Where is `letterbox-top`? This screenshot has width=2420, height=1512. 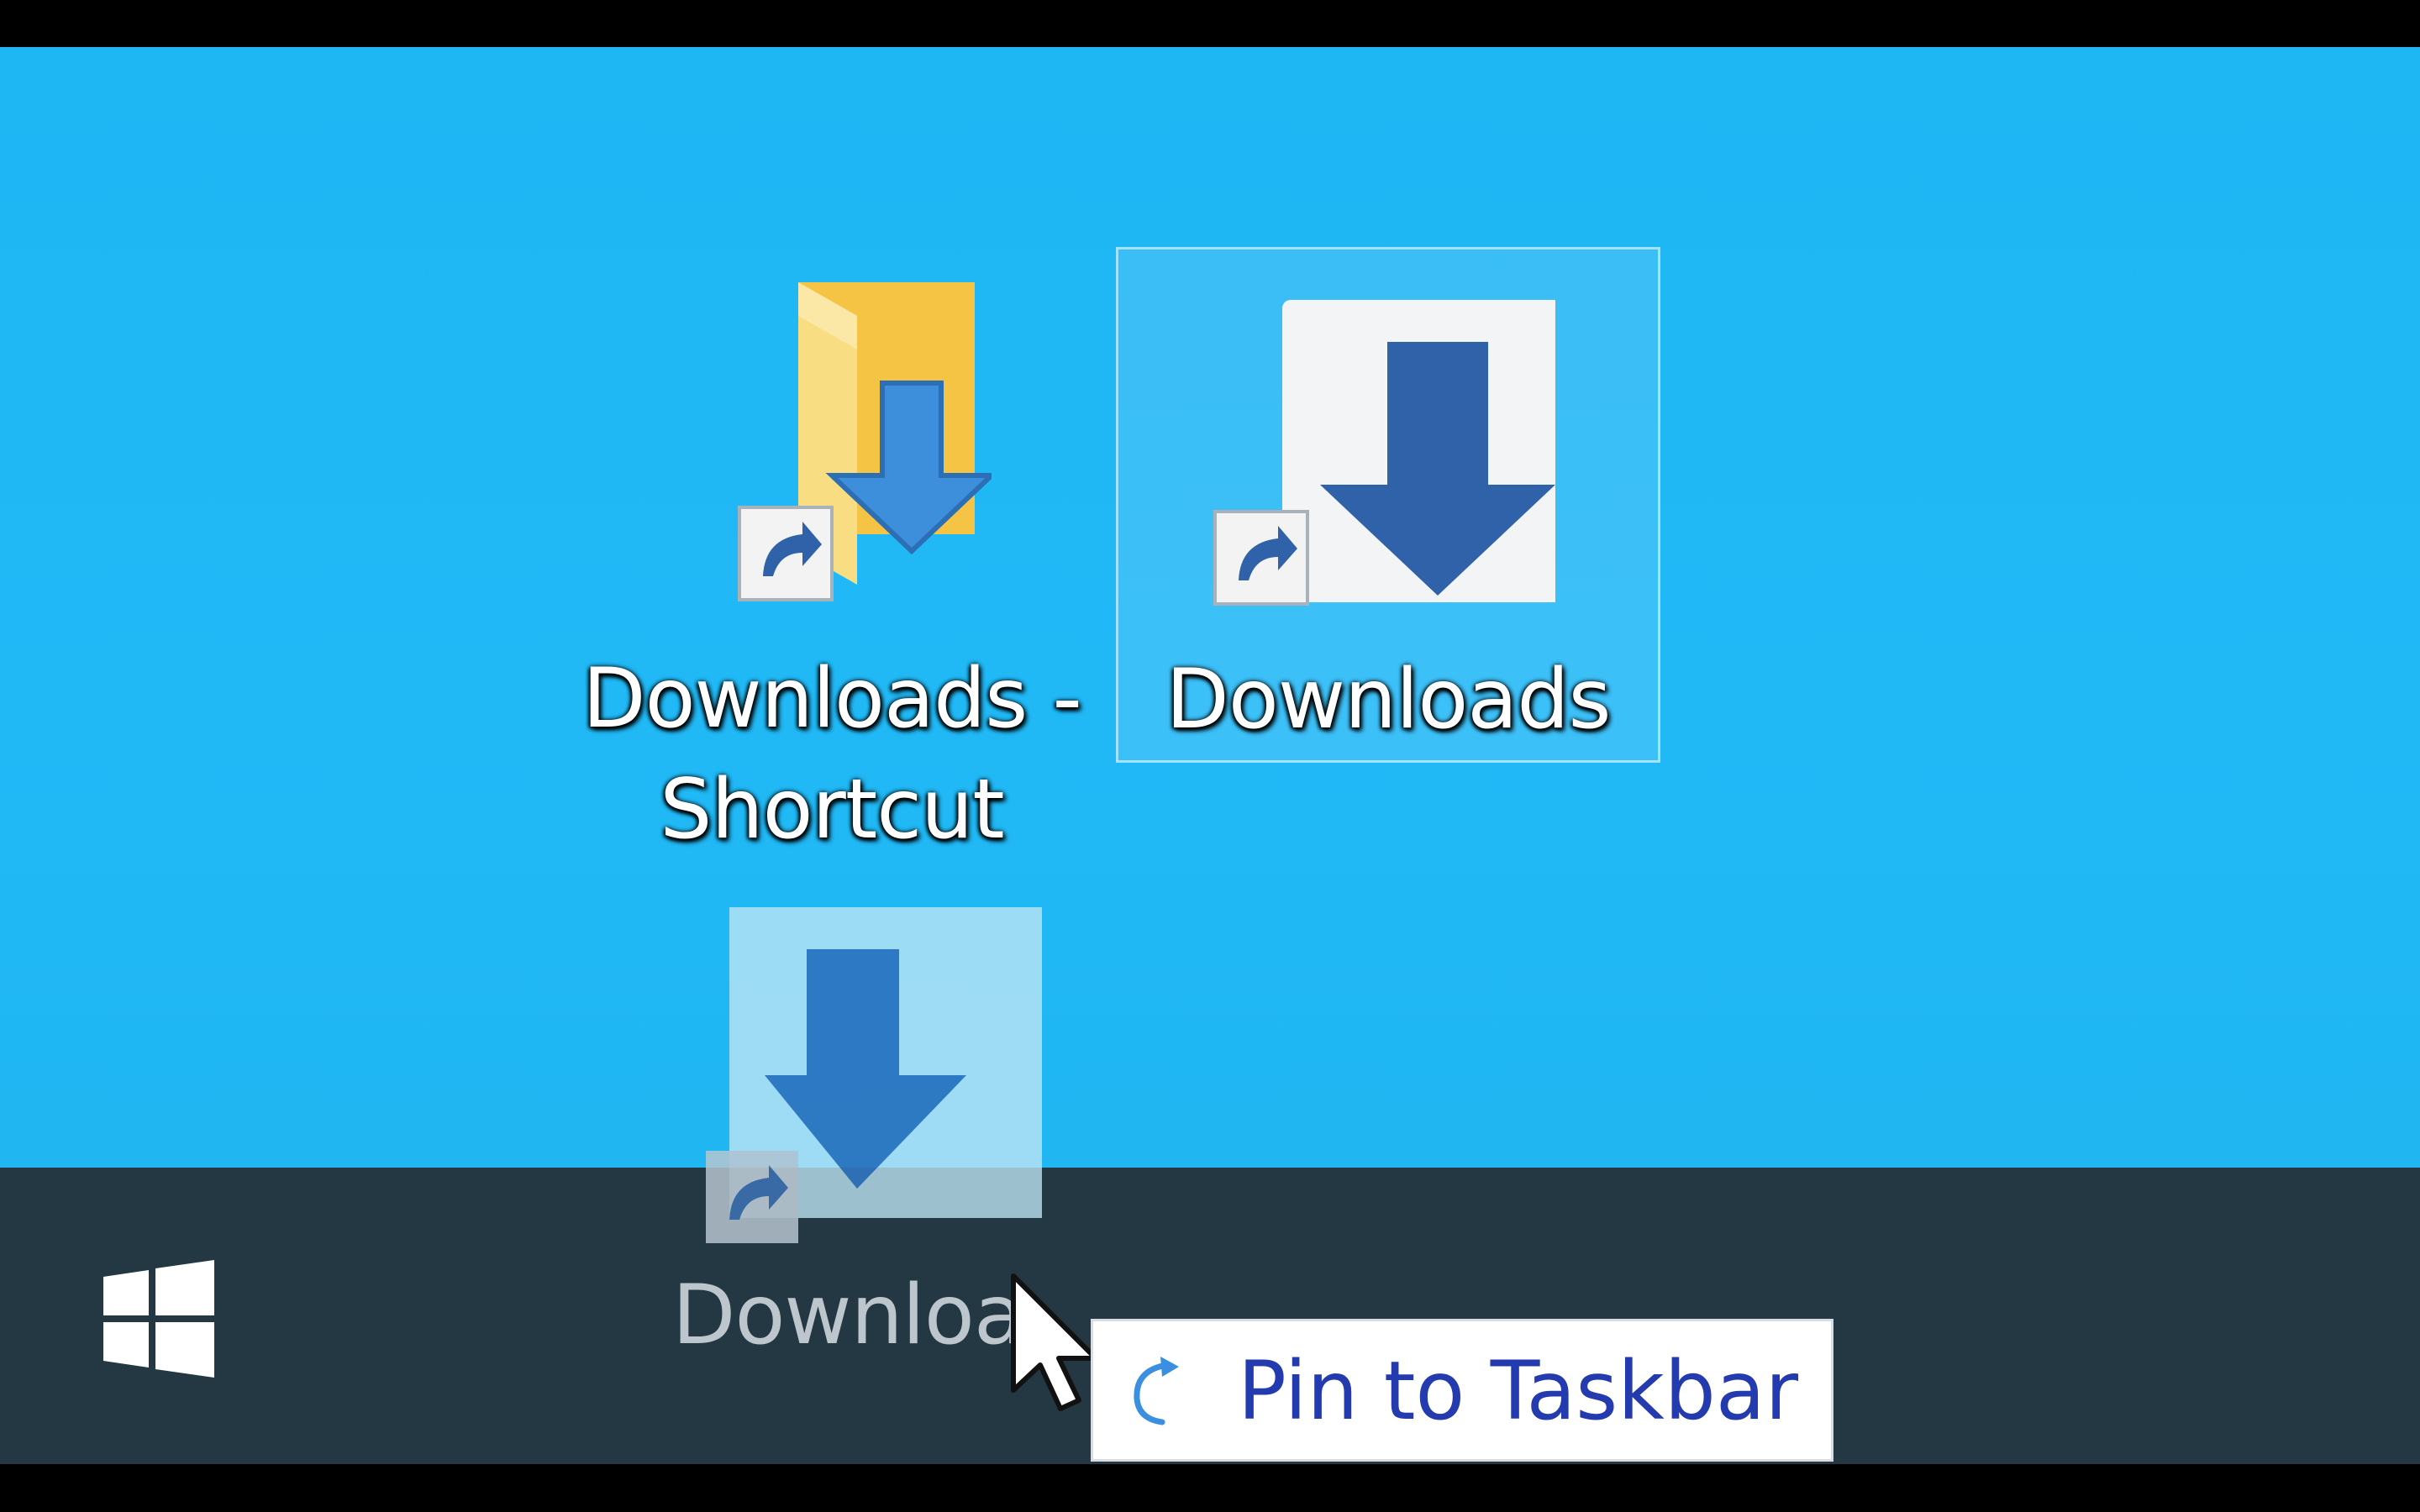 letterbox-top is located at coordinates (1210, 23).